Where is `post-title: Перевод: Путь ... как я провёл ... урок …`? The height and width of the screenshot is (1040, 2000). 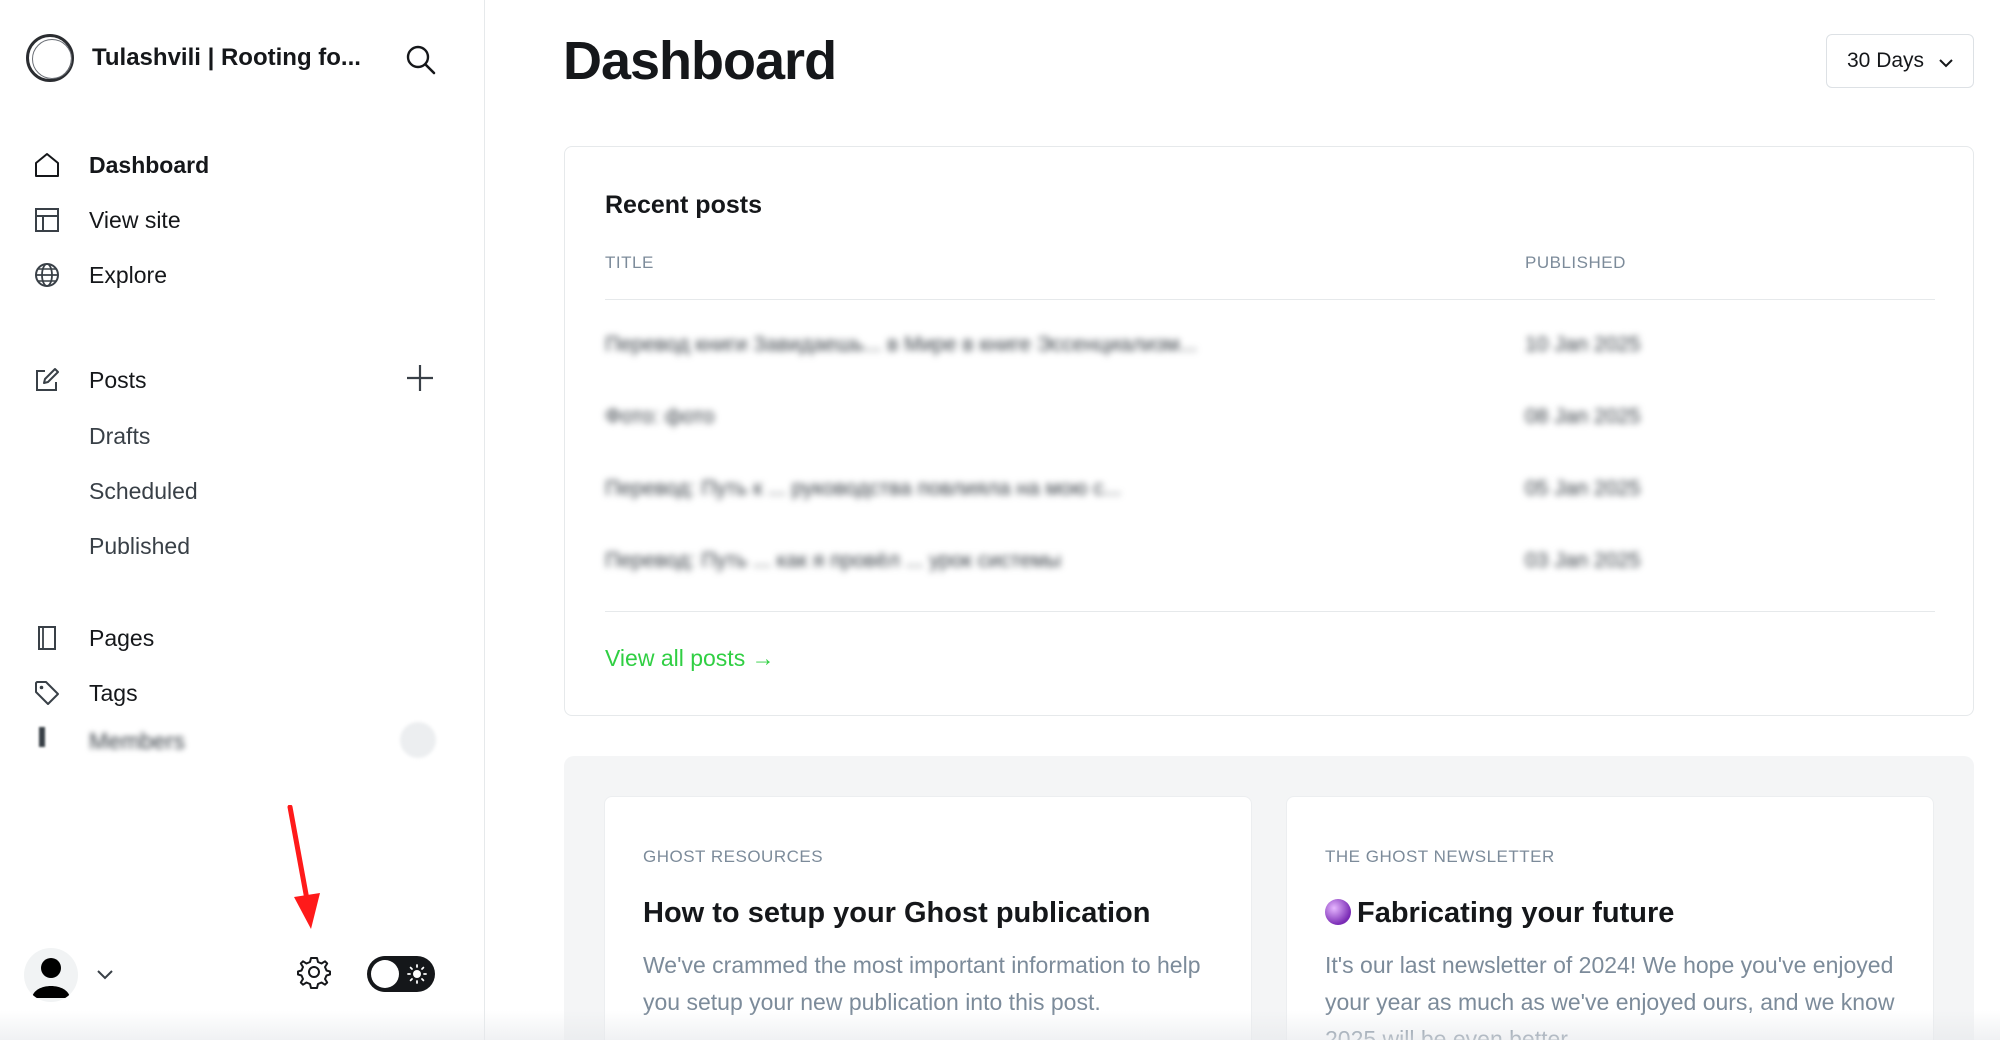 post-title: Перевод: Путь ... как я провёл ... урок … is located at coordinates (833, 560).